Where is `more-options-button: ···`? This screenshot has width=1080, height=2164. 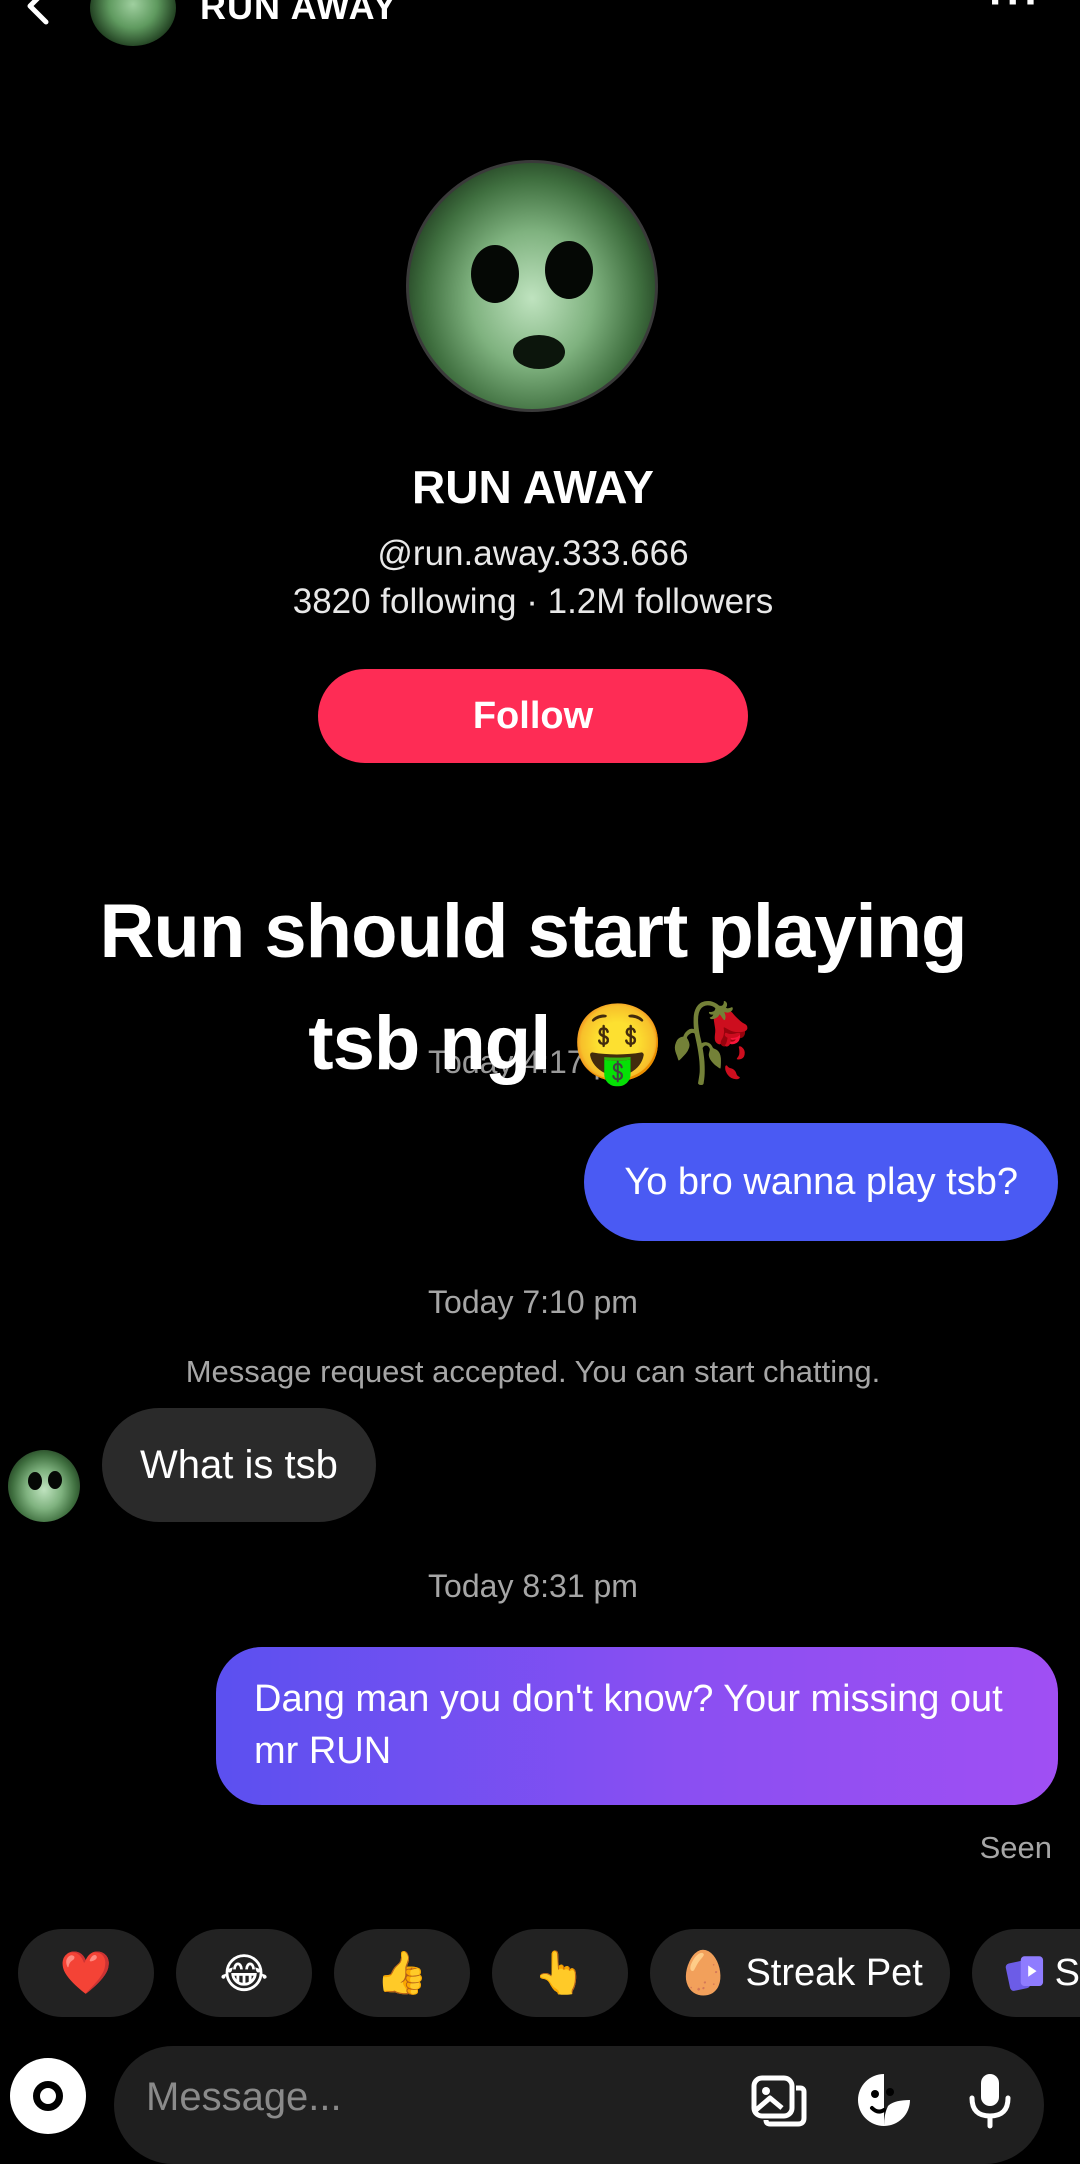
more-options-button: ··· is located at coordinates (1015, 12).